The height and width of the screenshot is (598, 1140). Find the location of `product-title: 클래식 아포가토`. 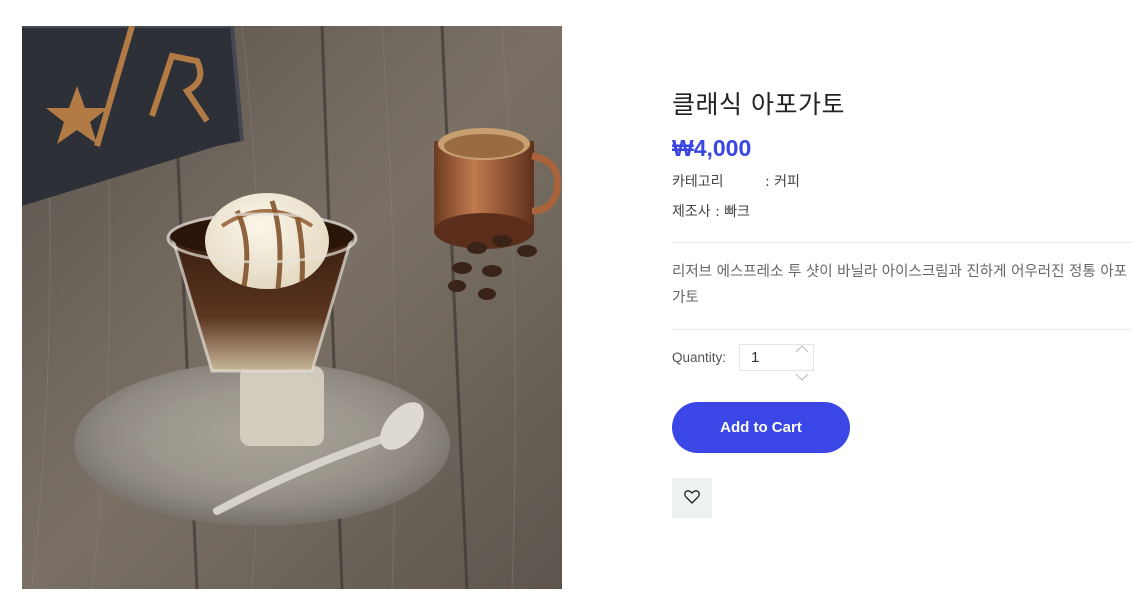

product-title: 클래식 아포가토 is located at coordinates (758, 104).